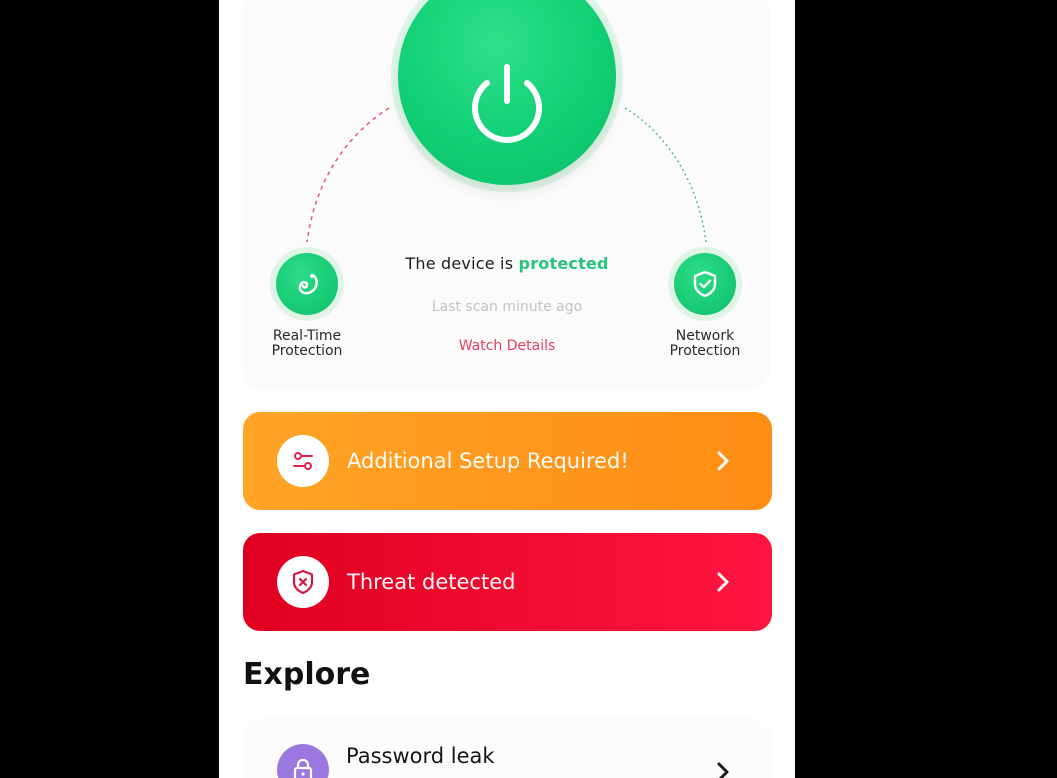 The width and height of the screenshot is (1057, 778). I want to click on password-leak-card: Password leak, so click(507, 748).